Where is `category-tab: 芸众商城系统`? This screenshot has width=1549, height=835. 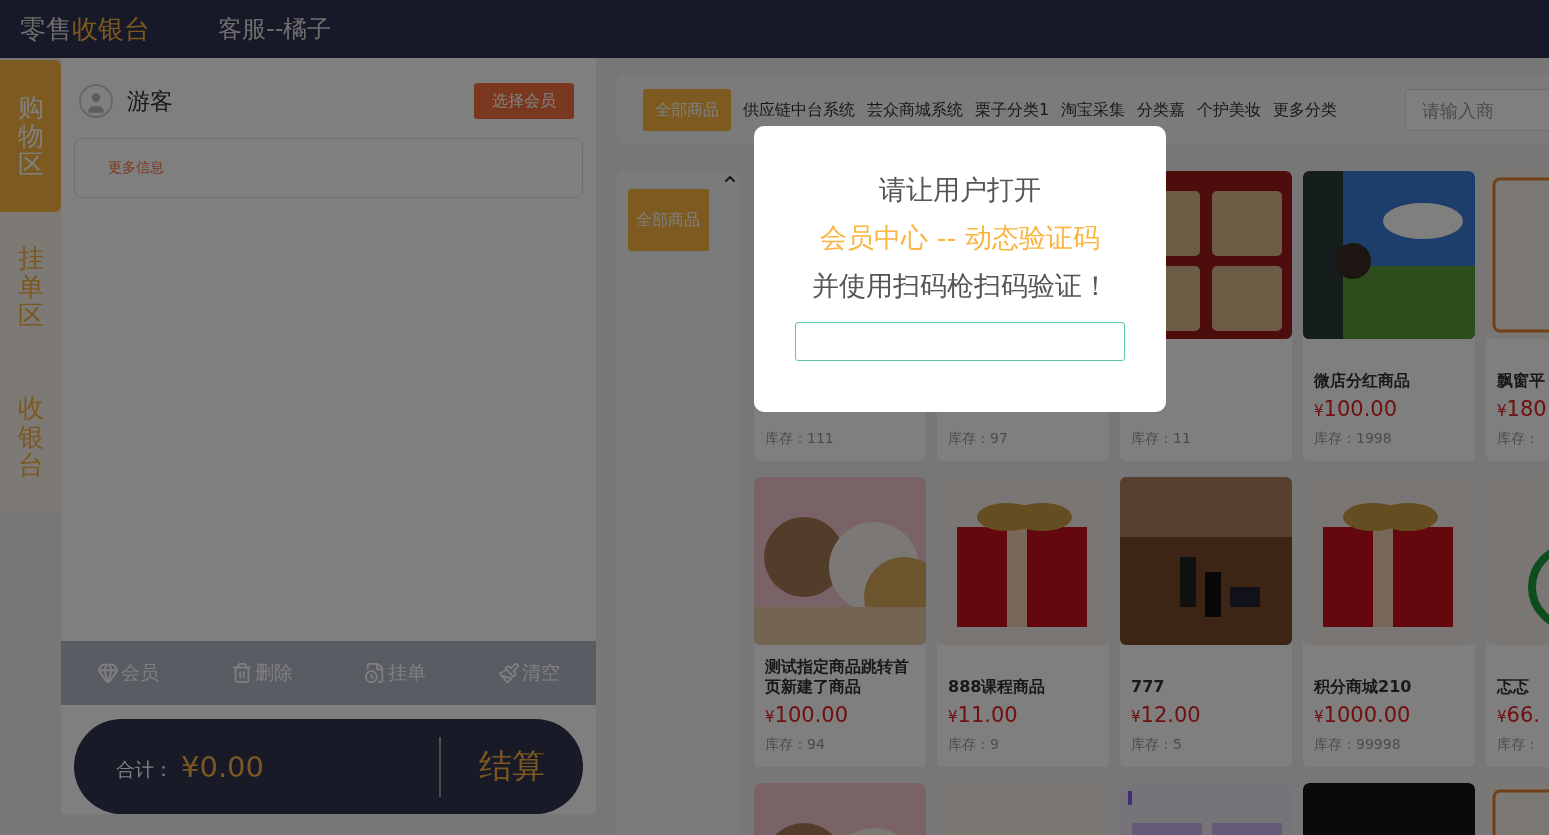
category-tab: 芸众商城系统 is located at coordinates (915, 110).